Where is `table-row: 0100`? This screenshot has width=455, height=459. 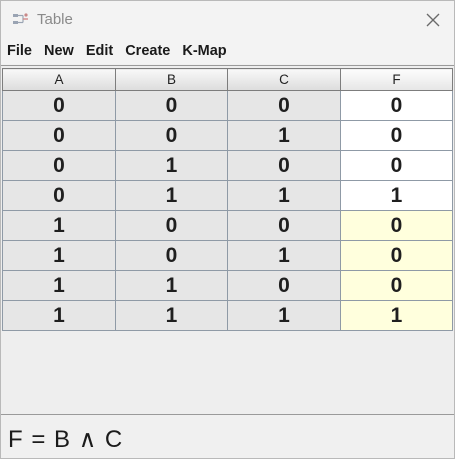 table-row: 0100 is located at coordinates (227, 165).